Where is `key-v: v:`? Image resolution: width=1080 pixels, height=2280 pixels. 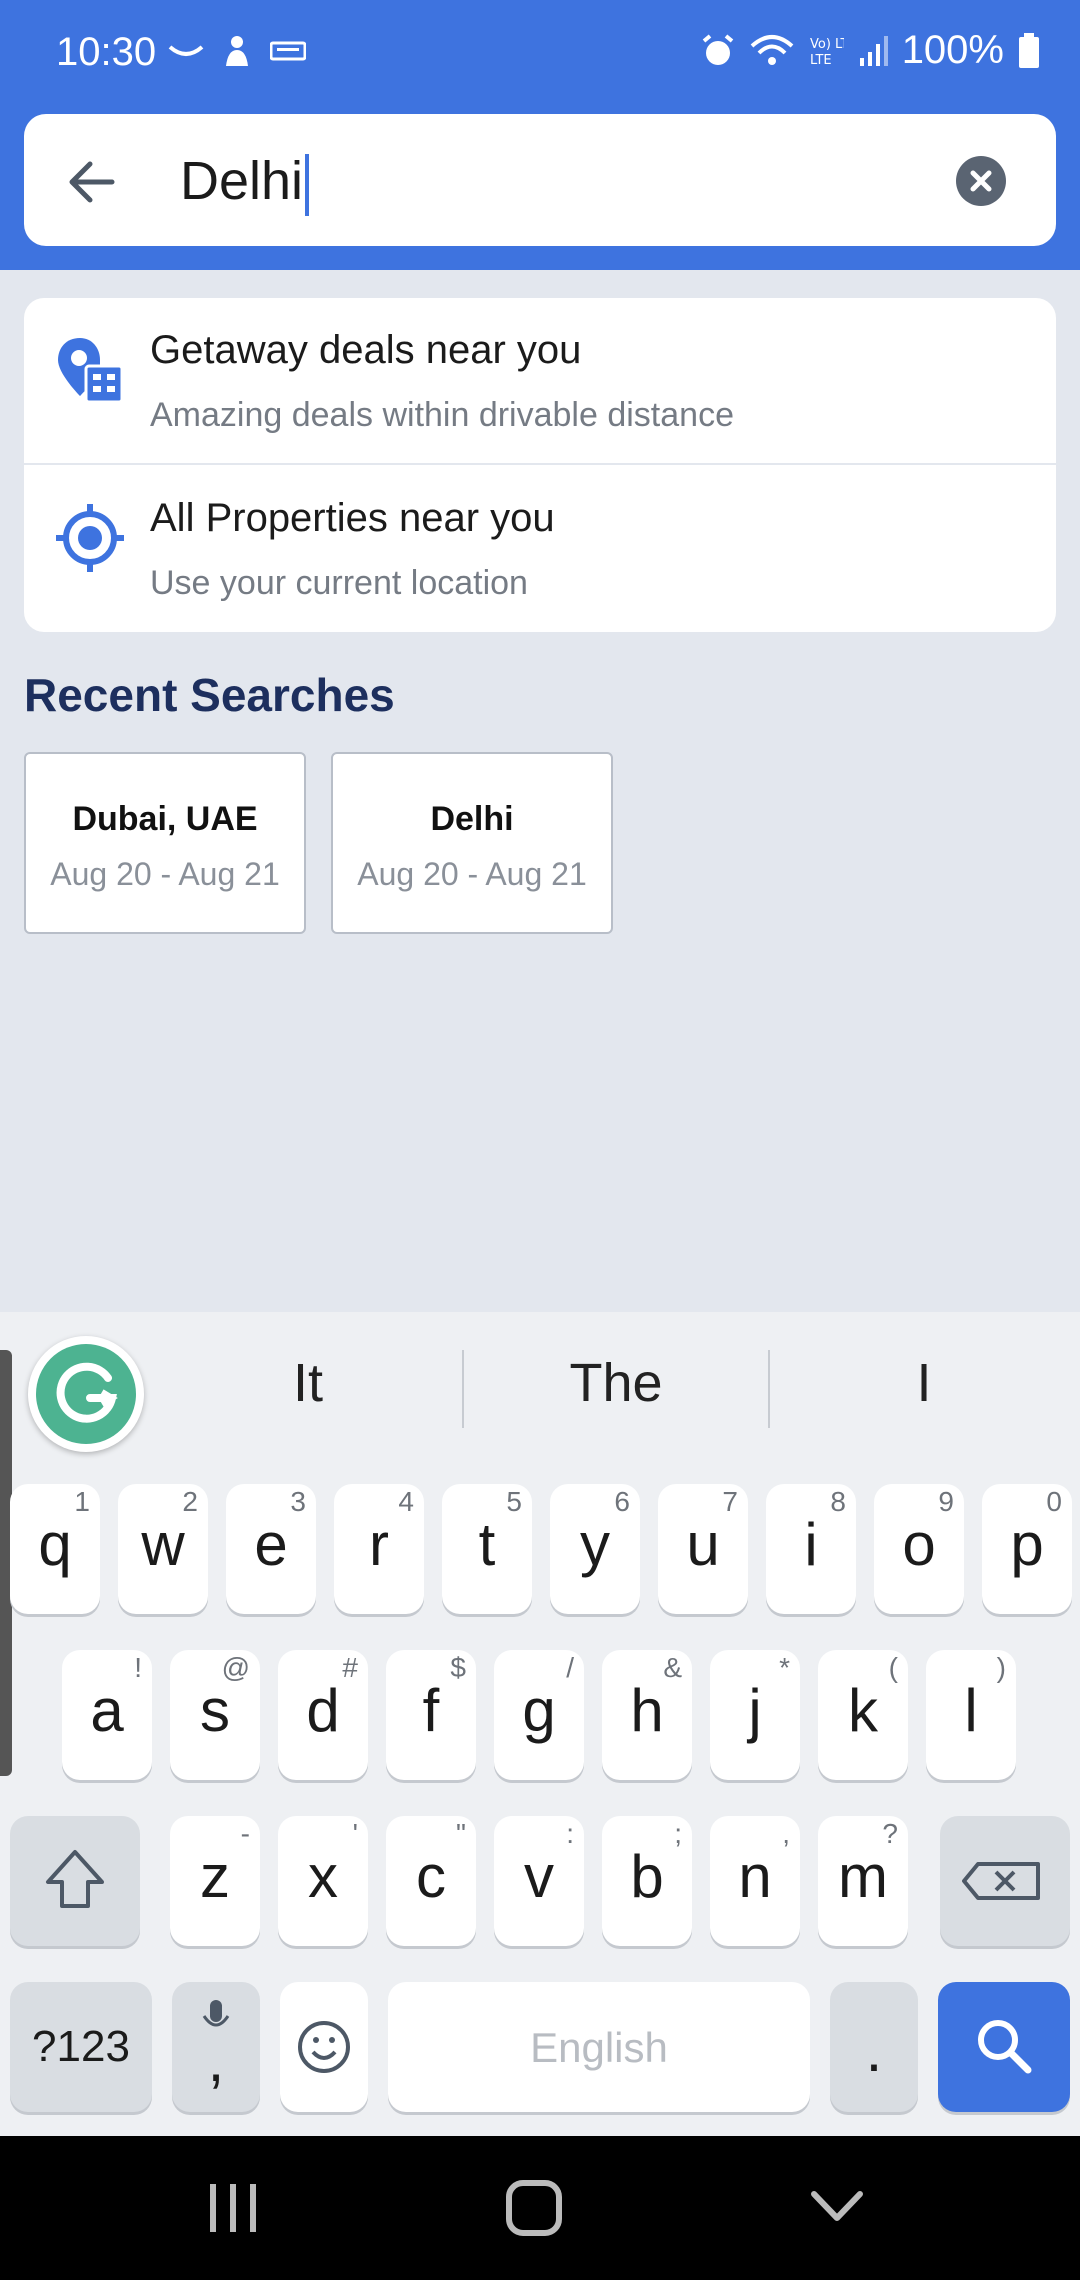
key-v: v: is located at coordinates (539, 1881).